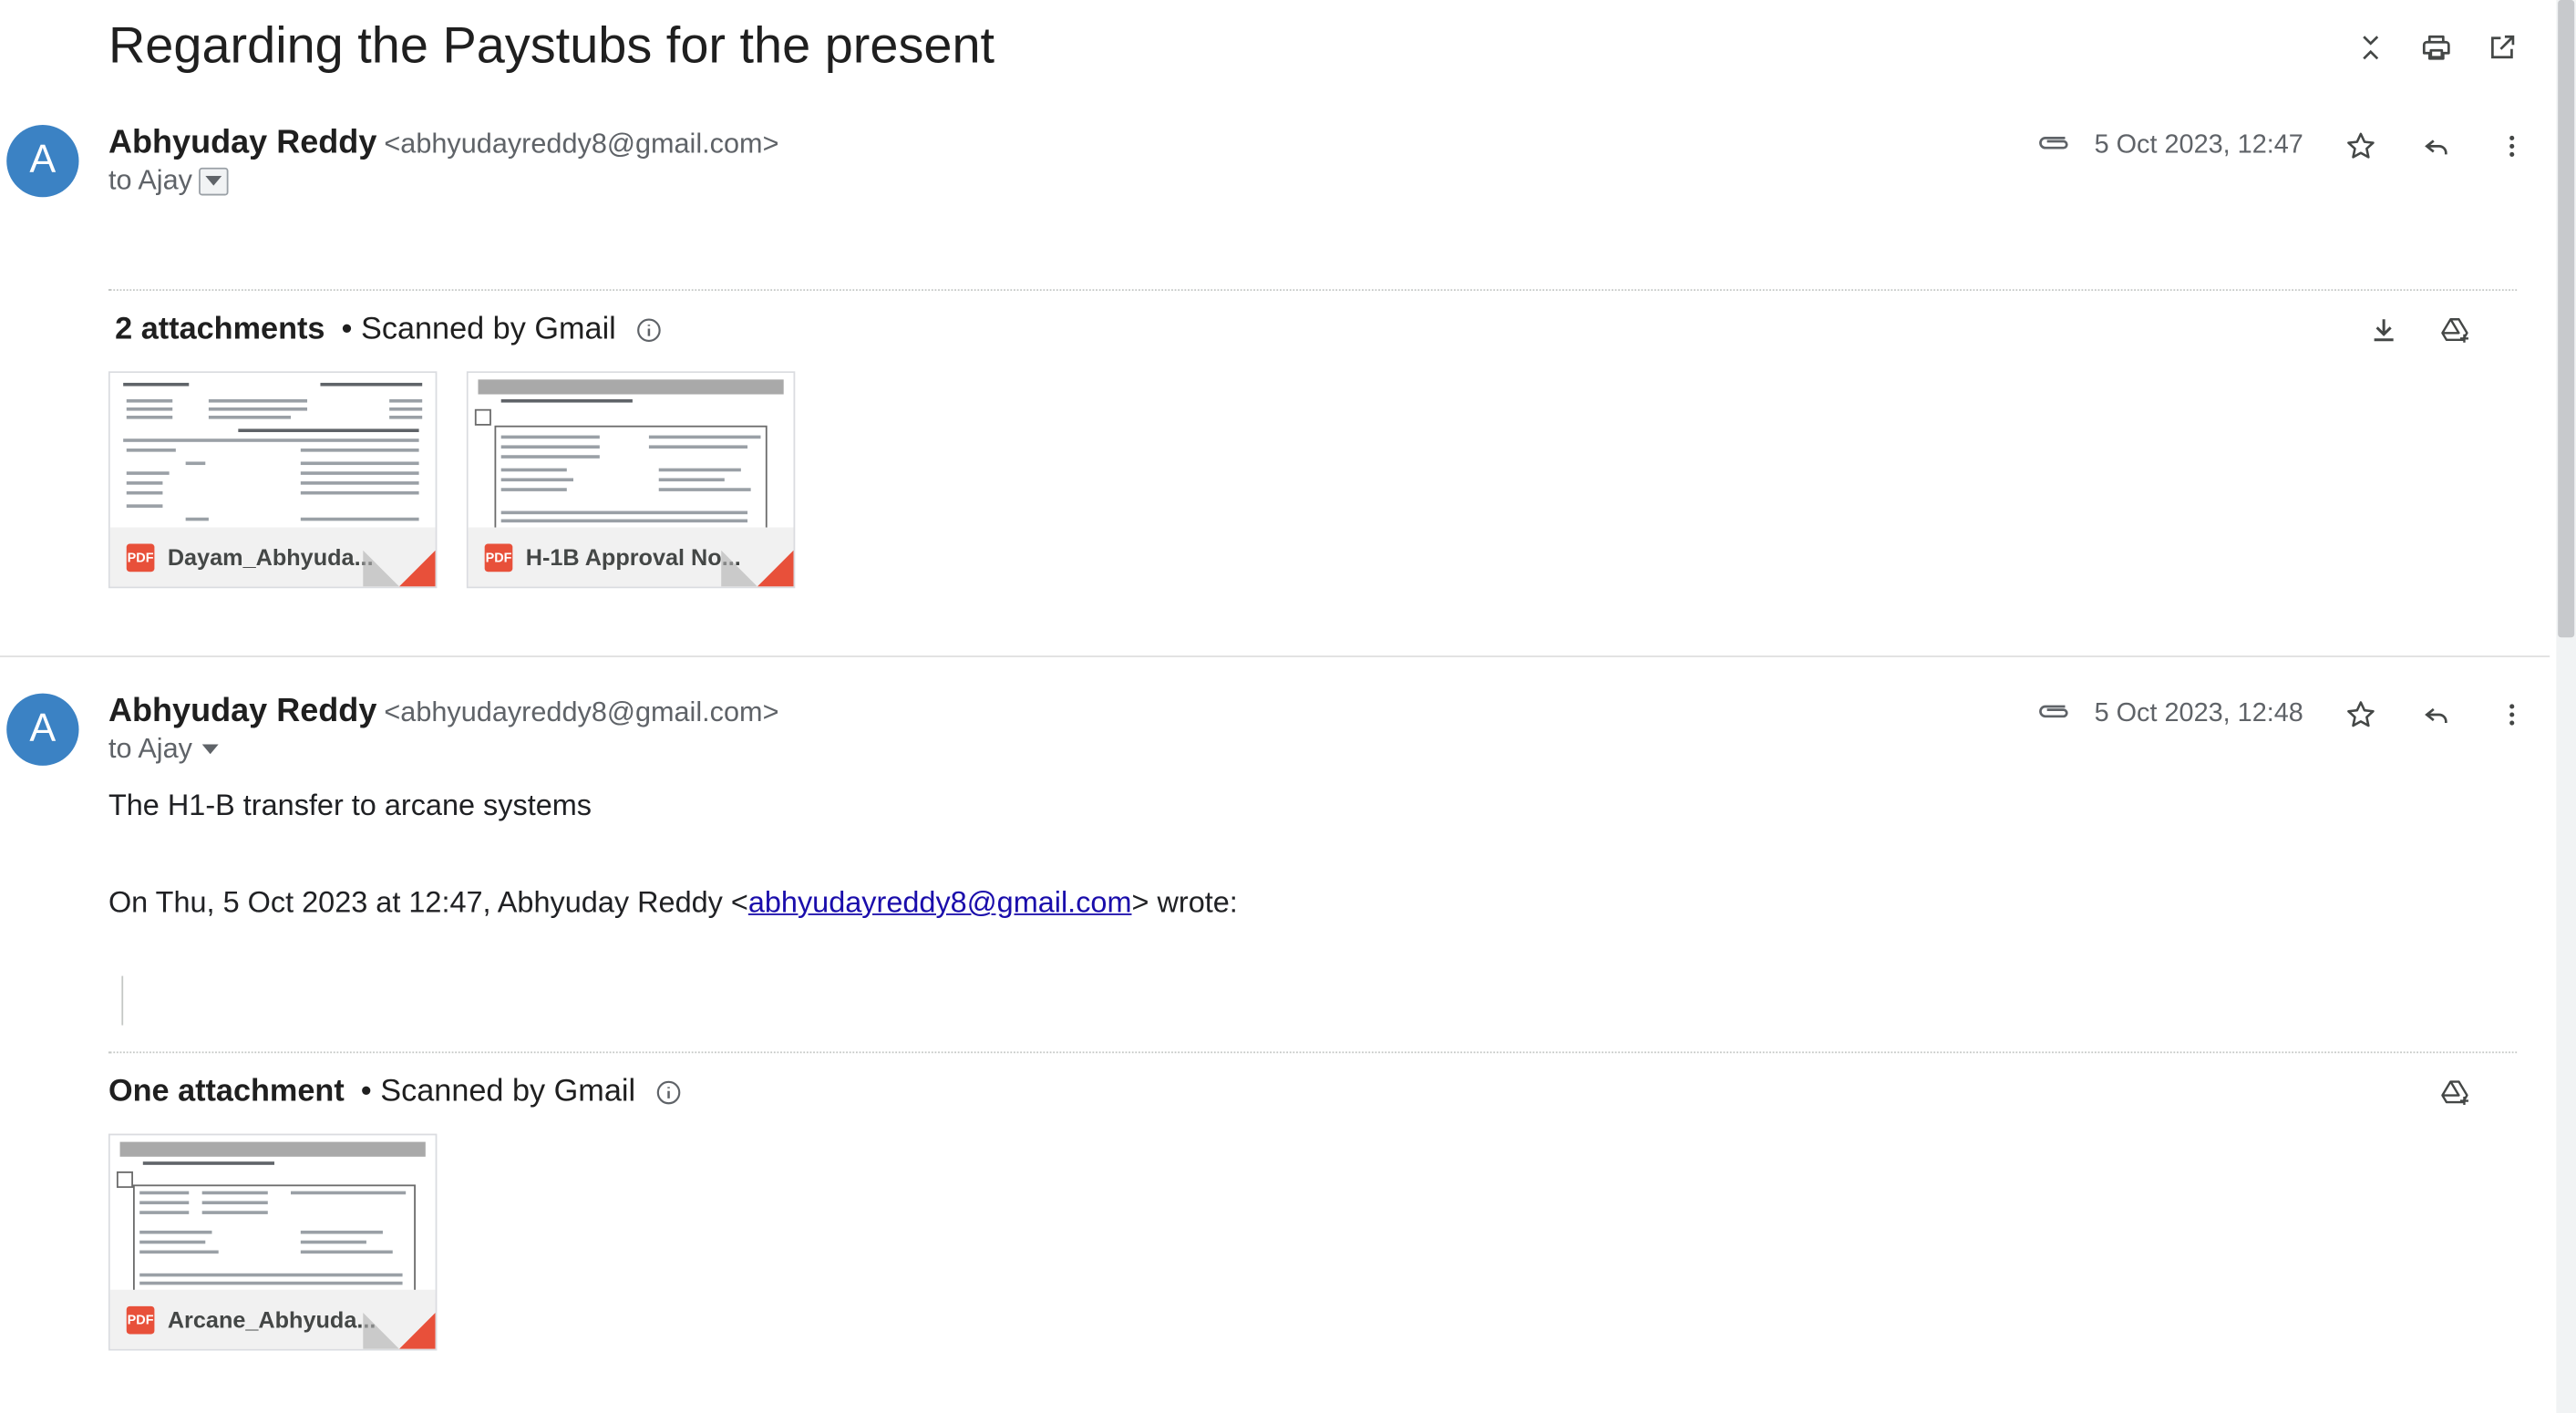  Describe the element at coordinates (2566, 706) in the screenshot. I see `scrollbar` at that location.